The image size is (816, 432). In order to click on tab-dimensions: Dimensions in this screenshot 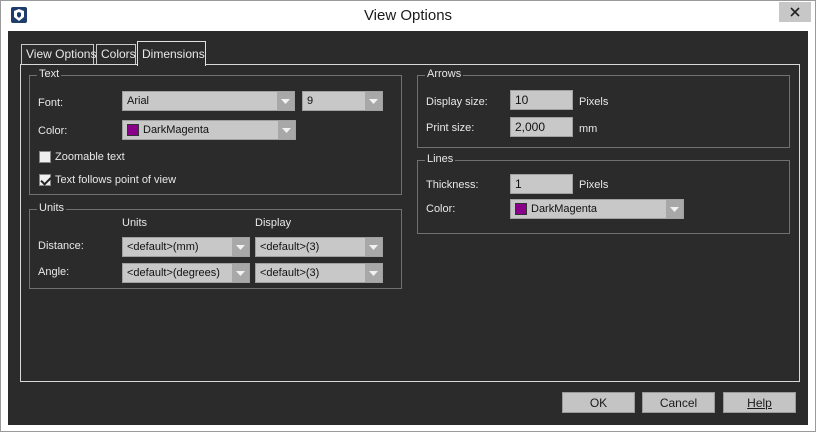, I will do `click(171, 54)`.